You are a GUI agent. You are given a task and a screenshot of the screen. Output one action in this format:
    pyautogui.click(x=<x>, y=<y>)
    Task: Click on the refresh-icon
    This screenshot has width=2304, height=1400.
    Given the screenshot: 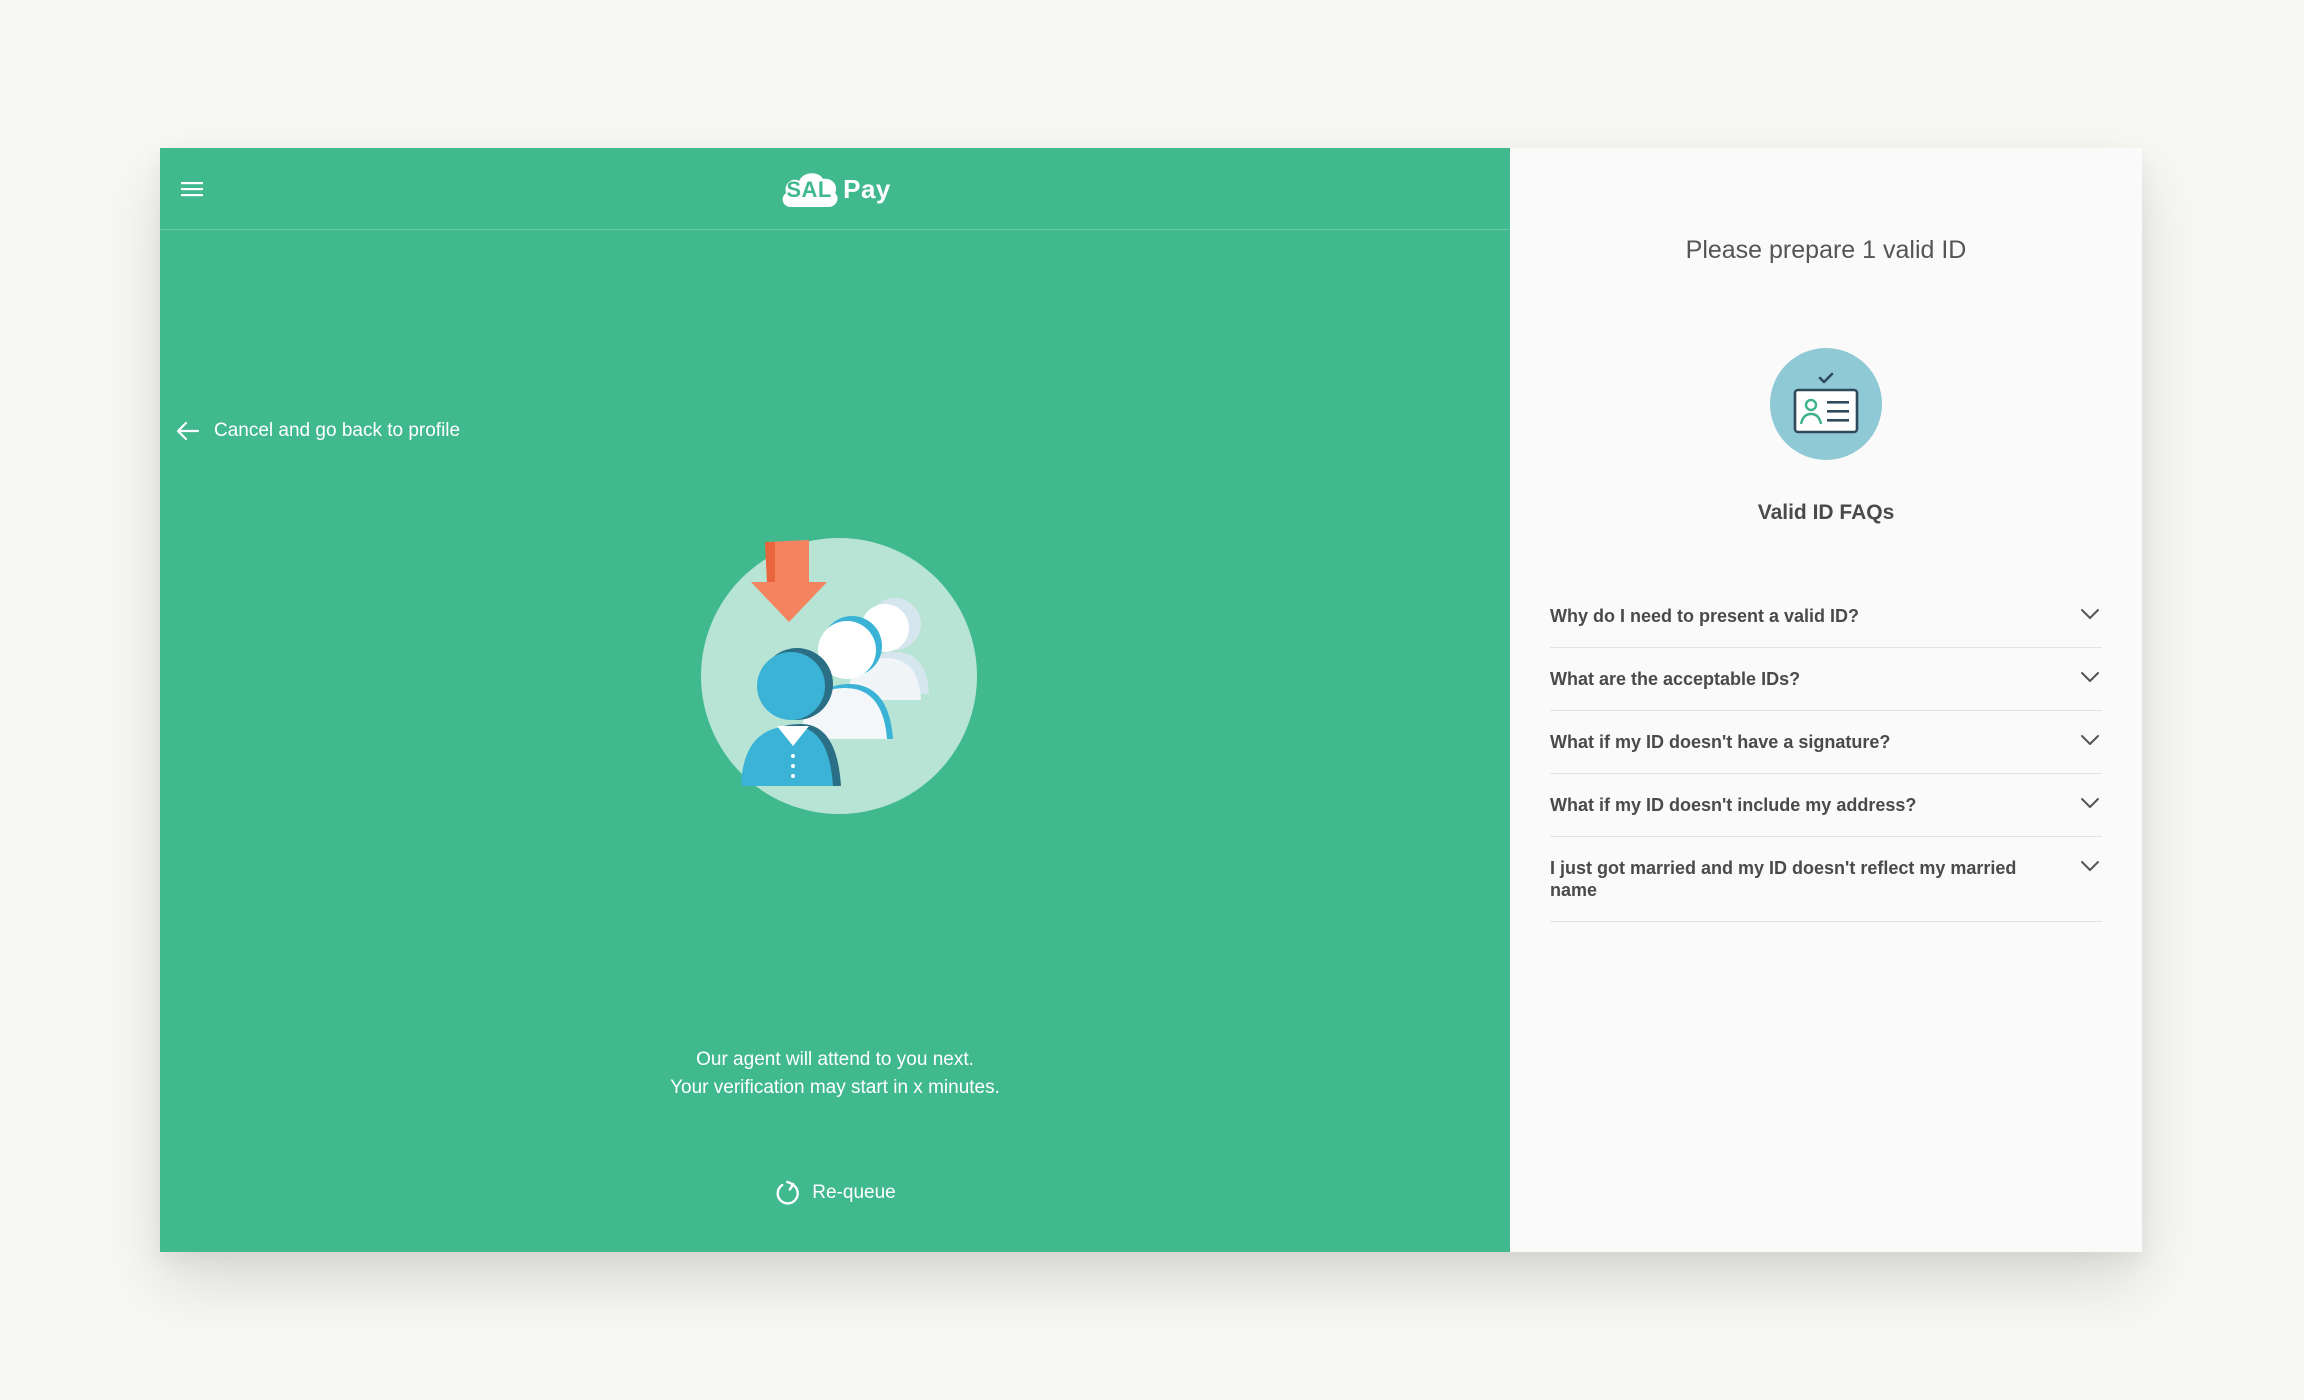 What is the action you would take?
    pyautogui.click(x=787, y=1192)
    